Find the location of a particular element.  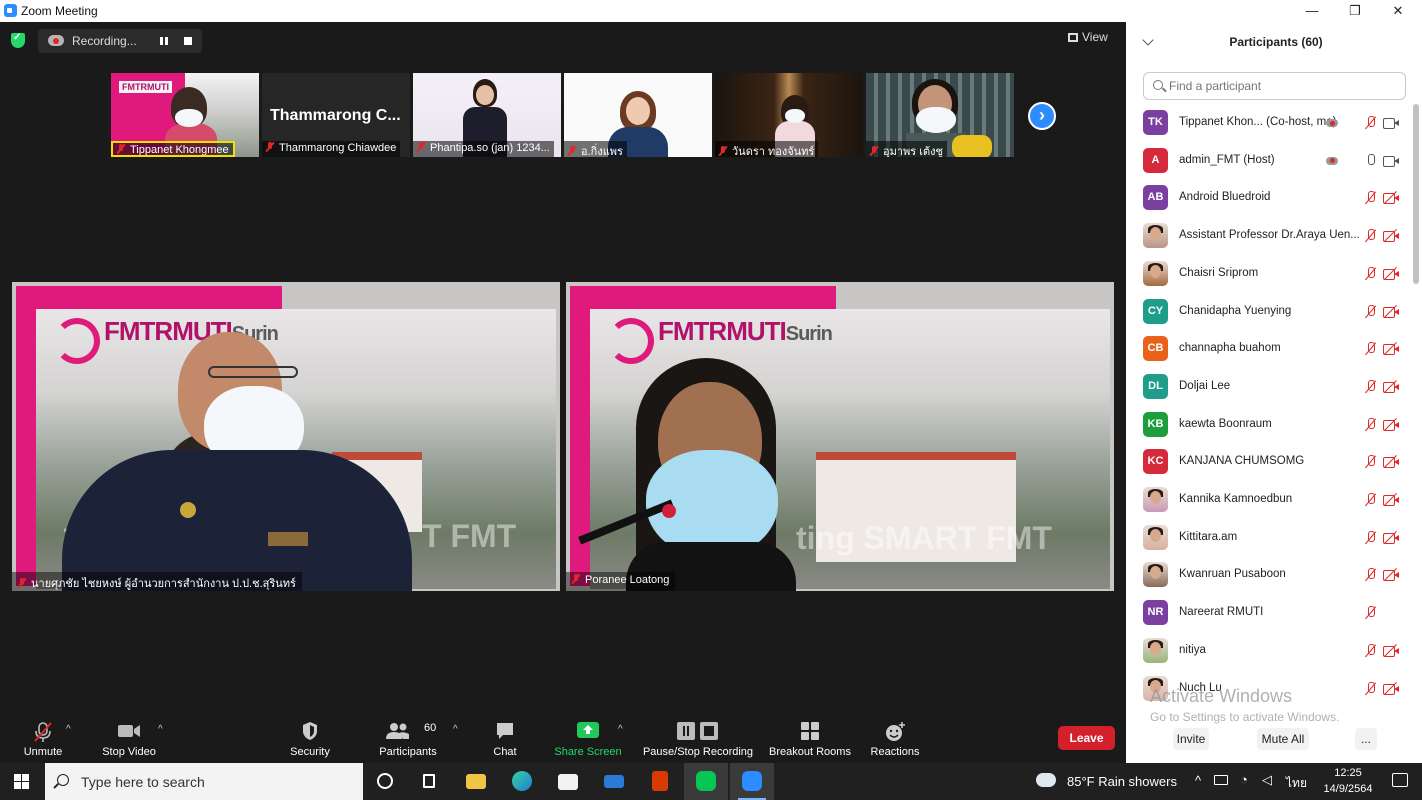

participants-button: 60 Participants is located at coordinates (408, 740).